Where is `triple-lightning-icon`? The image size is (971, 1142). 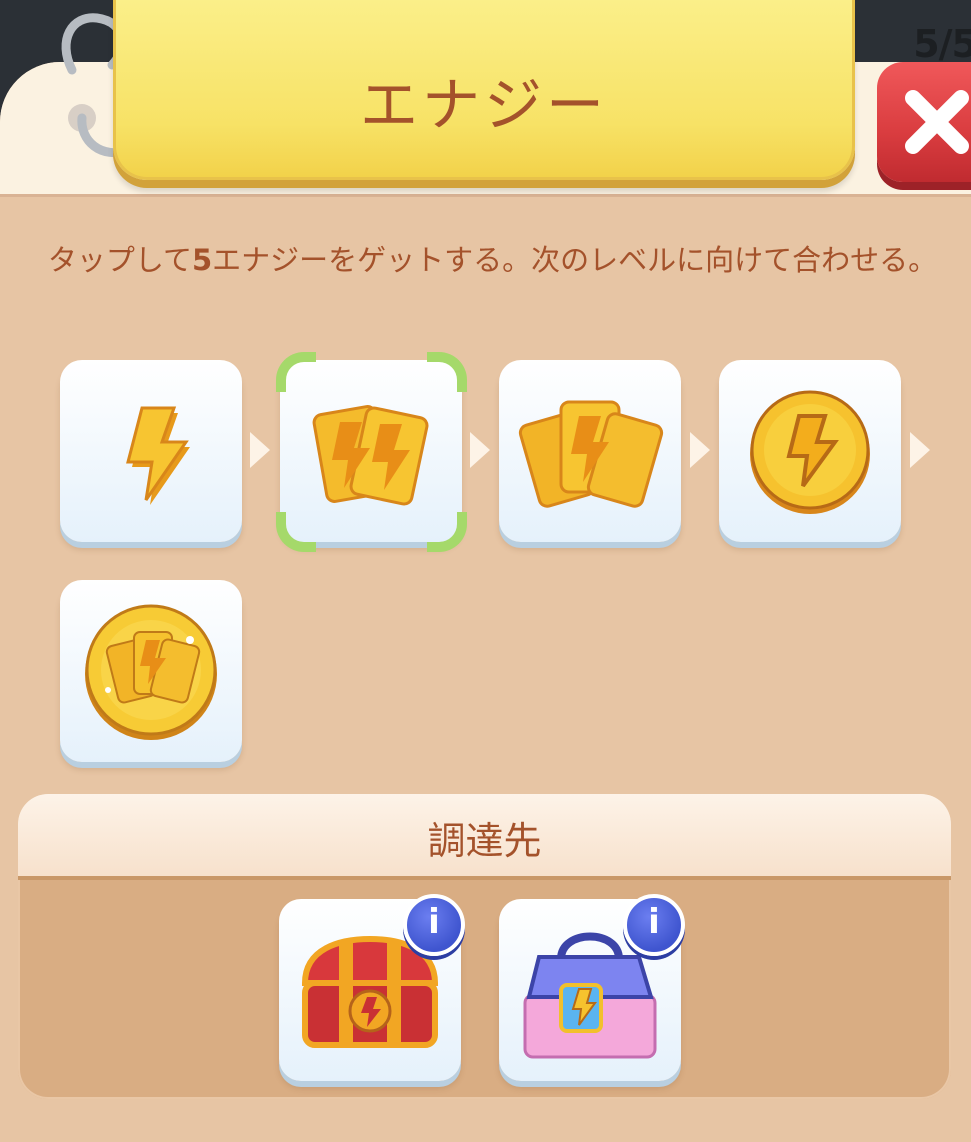 triple-lightning-icon is located at coordinates (591, 454).